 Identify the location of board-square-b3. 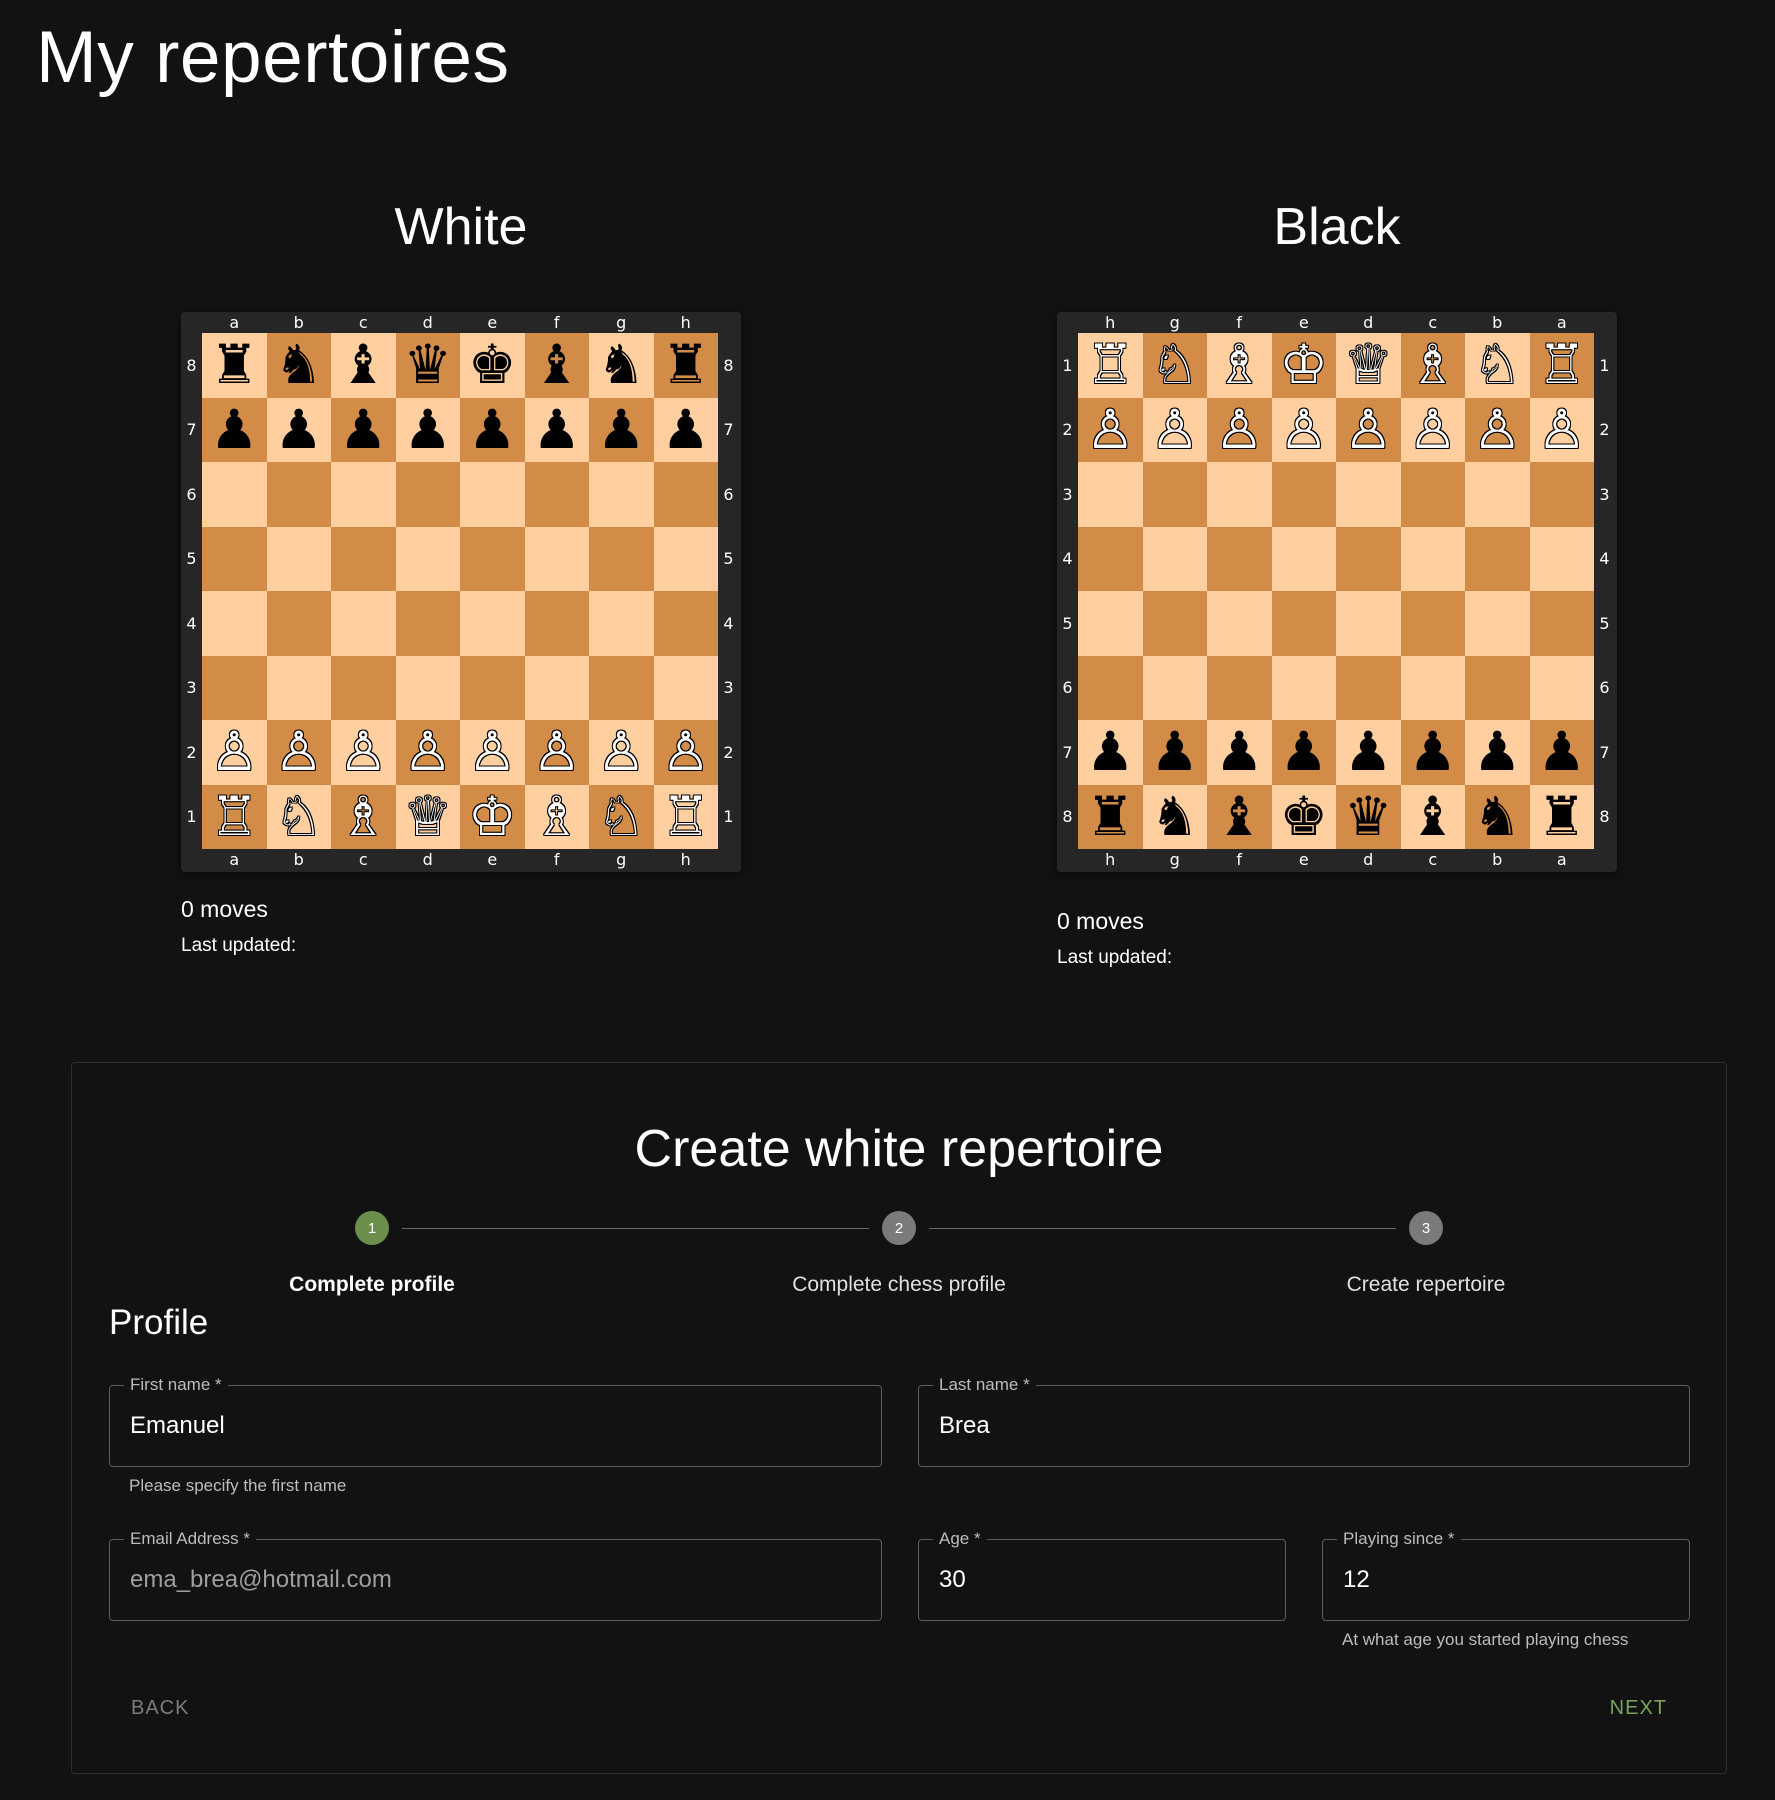
(298, 687).